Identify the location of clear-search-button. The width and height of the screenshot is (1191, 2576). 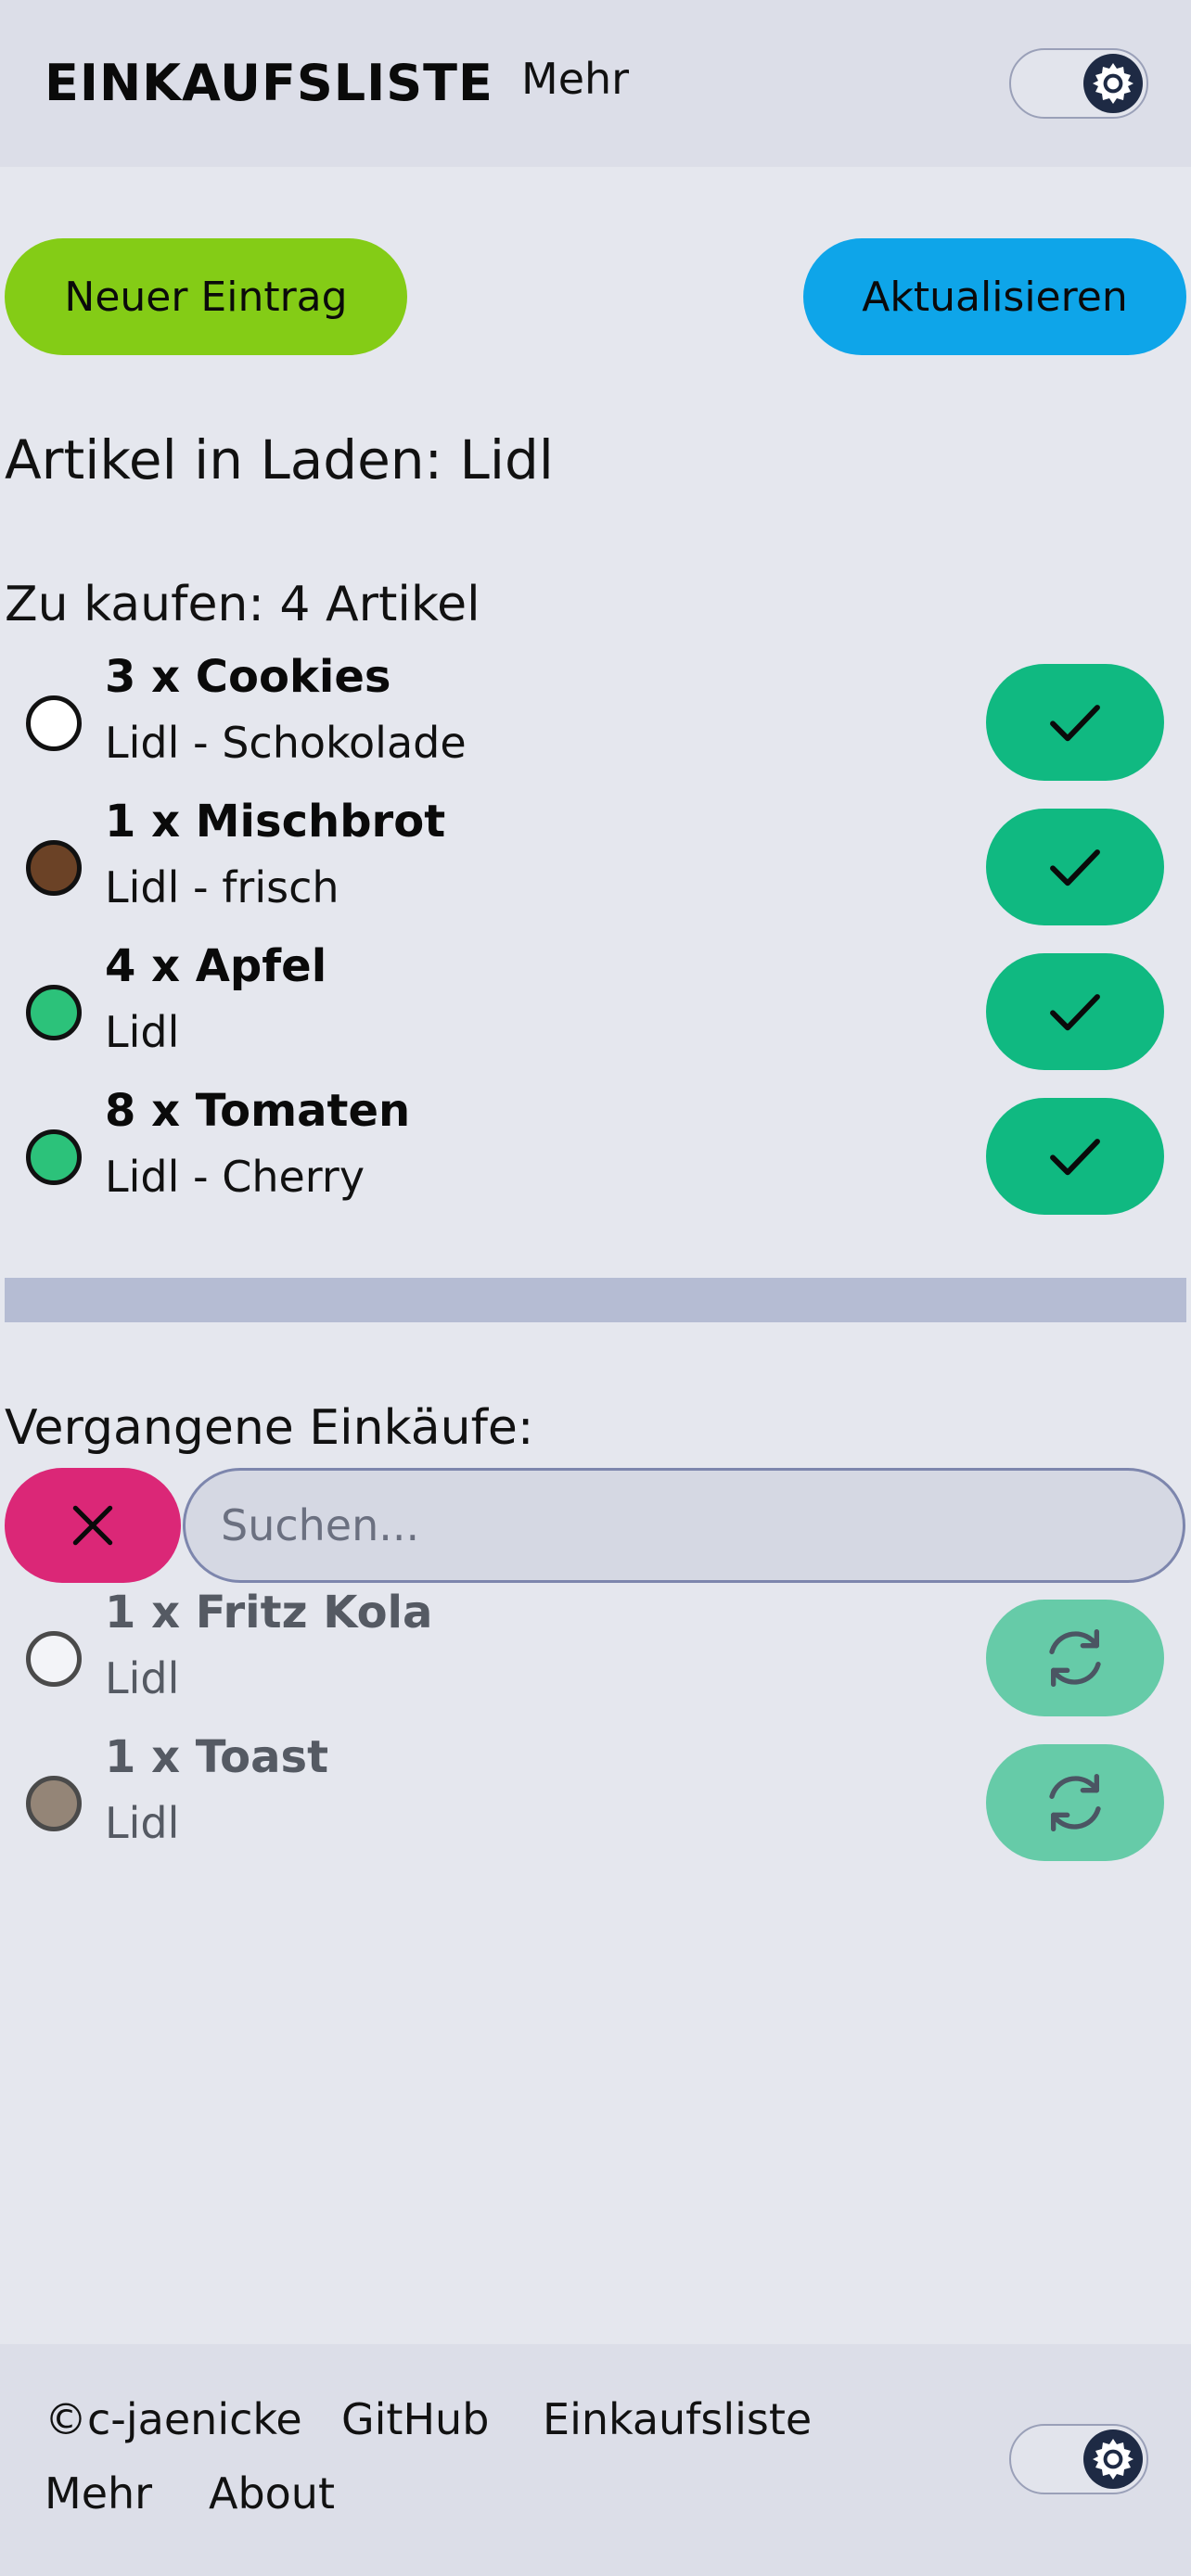
(93, 1525).